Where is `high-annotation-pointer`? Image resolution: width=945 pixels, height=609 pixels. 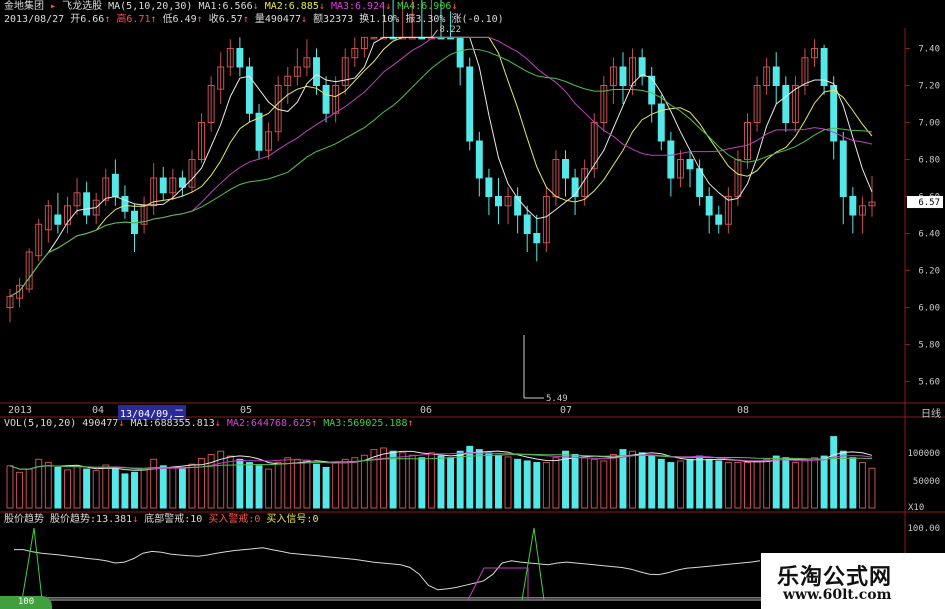
high-annotation-pointer is located at coordinates (434, 34).